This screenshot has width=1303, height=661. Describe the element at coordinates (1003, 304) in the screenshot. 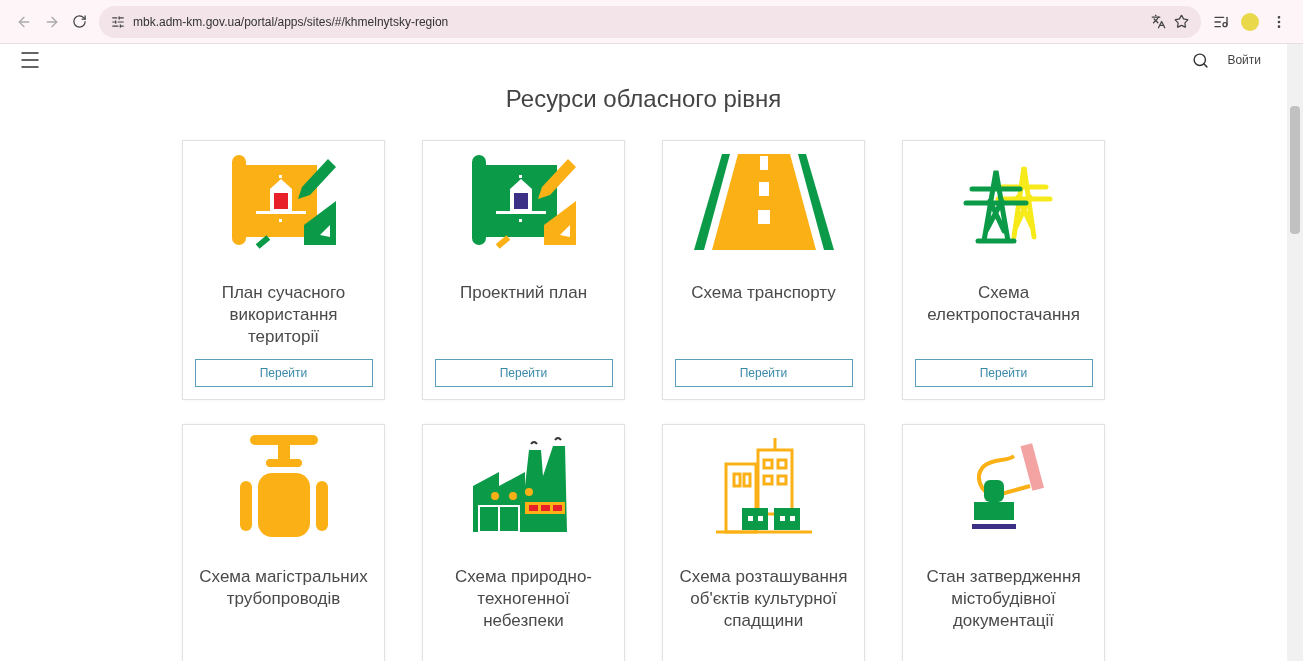

I see `card-title: Схема електропостачання` at that location.